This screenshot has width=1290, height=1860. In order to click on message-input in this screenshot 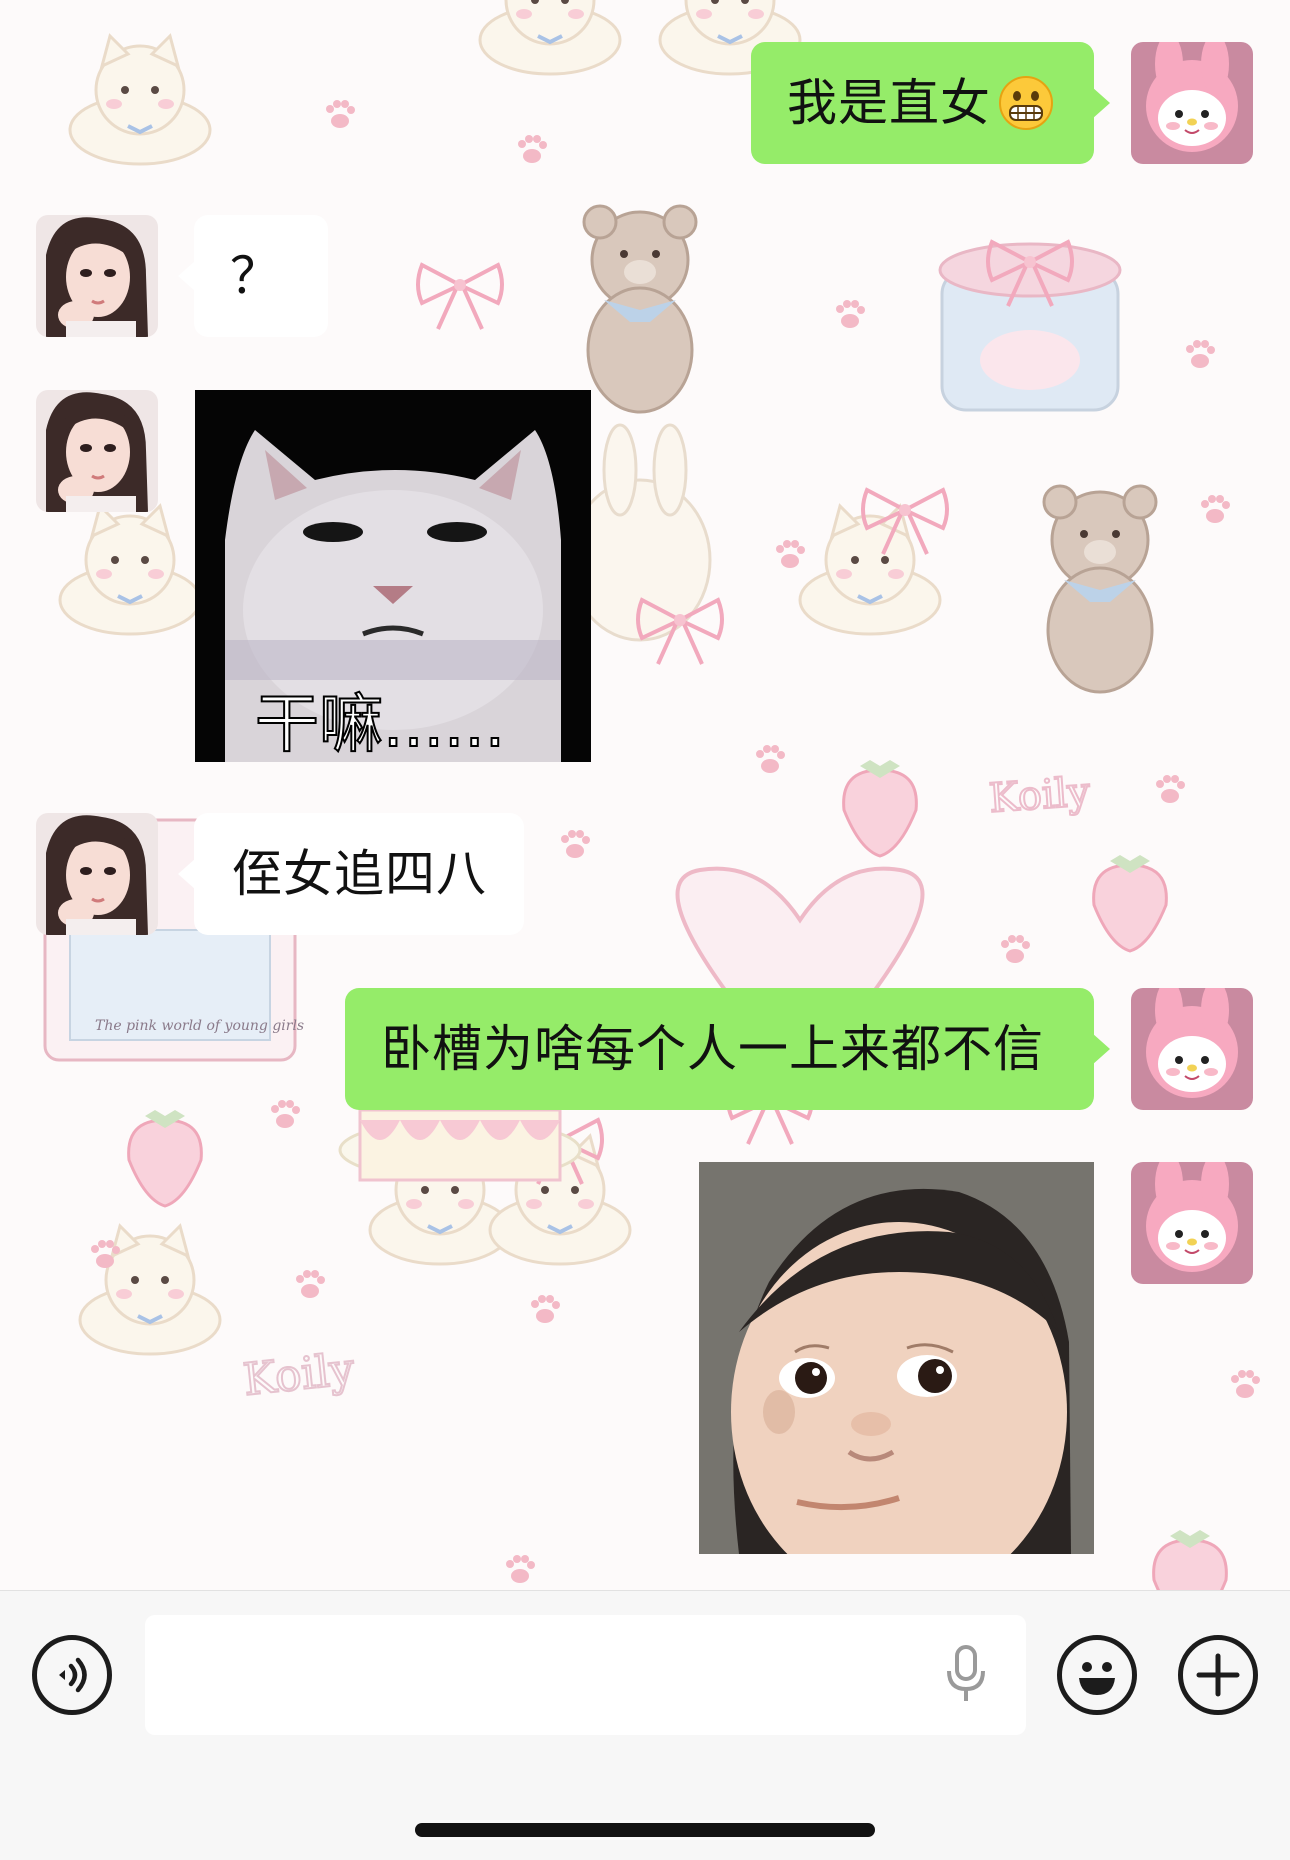, I will do `click(585, 1675)`.